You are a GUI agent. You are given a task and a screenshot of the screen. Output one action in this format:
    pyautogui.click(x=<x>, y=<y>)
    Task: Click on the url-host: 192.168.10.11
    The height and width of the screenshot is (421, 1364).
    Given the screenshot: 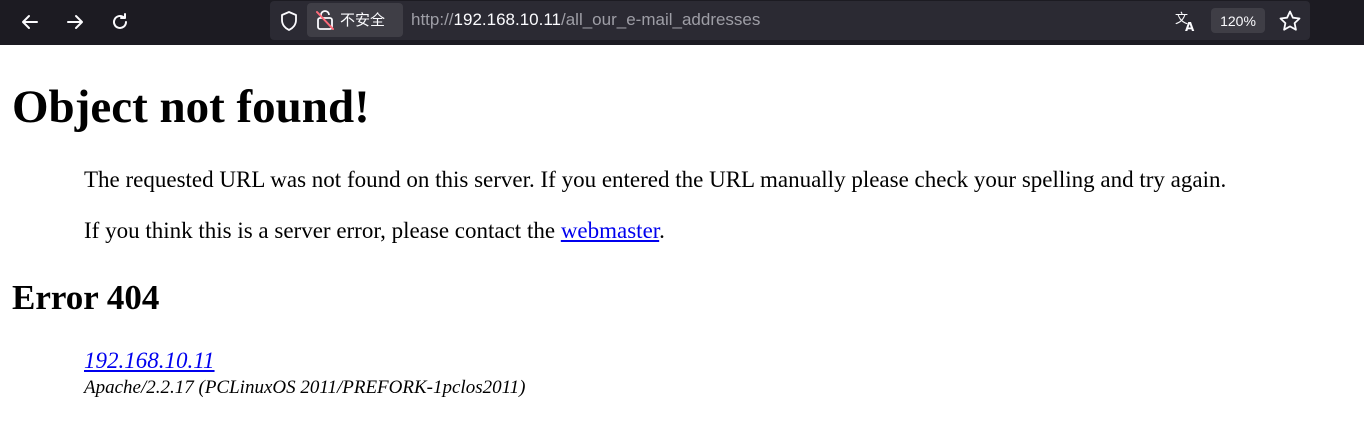 What is the action you would take?
    pyautogui.click(x=507, y=19)
    